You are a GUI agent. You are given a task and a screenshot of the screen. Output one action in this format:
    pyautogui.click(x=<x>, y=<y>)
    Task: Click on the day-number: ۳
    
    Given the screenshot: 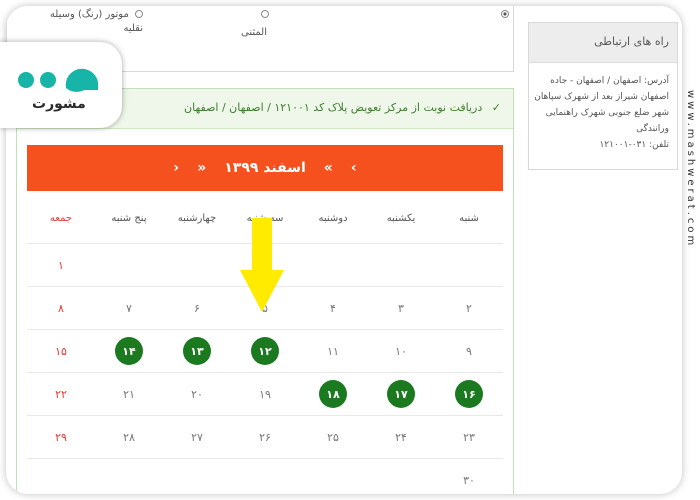 What is the action you would take?
    pyautogui.click(x=401, y=308)
    